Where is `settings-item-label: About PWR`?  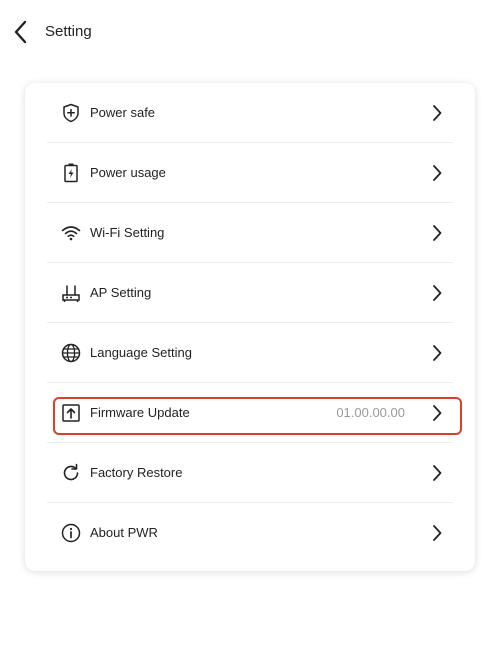 settings-item-label: About PWR is located at coordinates (124, 532).